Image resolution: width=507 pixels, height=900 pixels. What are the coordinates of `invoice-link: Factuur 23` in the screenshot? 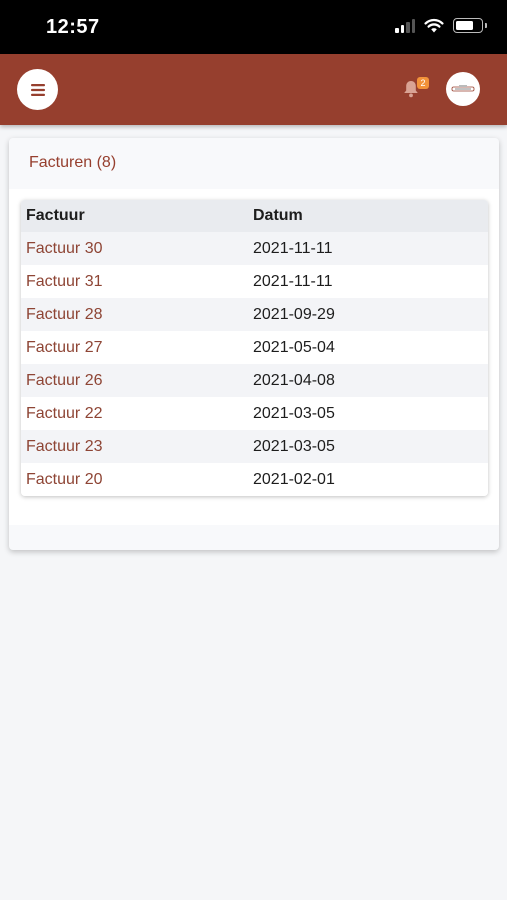 It's located at (135, 446).